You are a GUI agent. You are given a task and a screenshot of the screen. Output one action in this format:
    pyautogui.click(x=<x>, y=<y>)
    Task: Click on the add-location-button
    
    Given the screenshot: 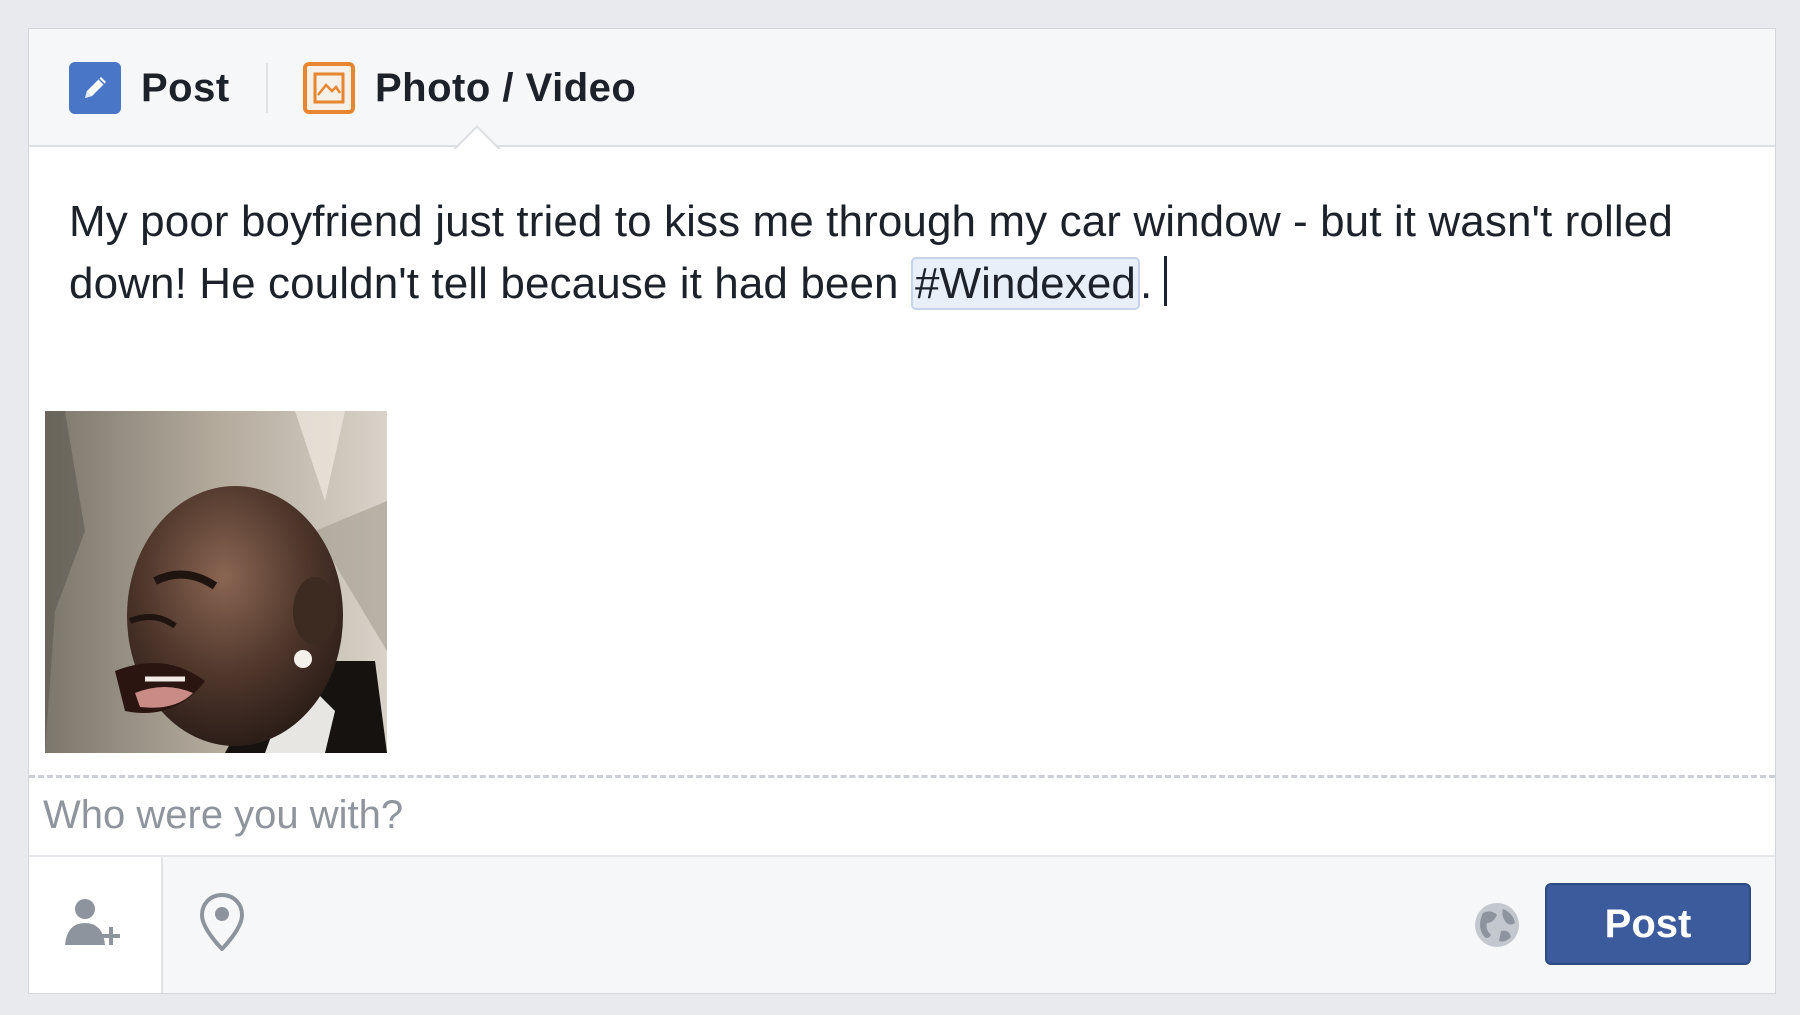 What is the action you would take?
    pyautogui.click(x=222, y=924)
    